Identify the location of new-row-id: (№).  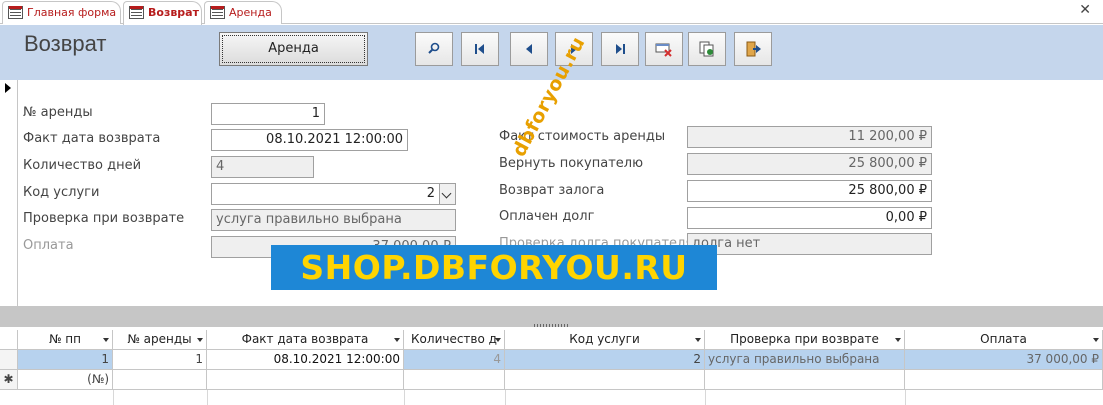
(65, 380).